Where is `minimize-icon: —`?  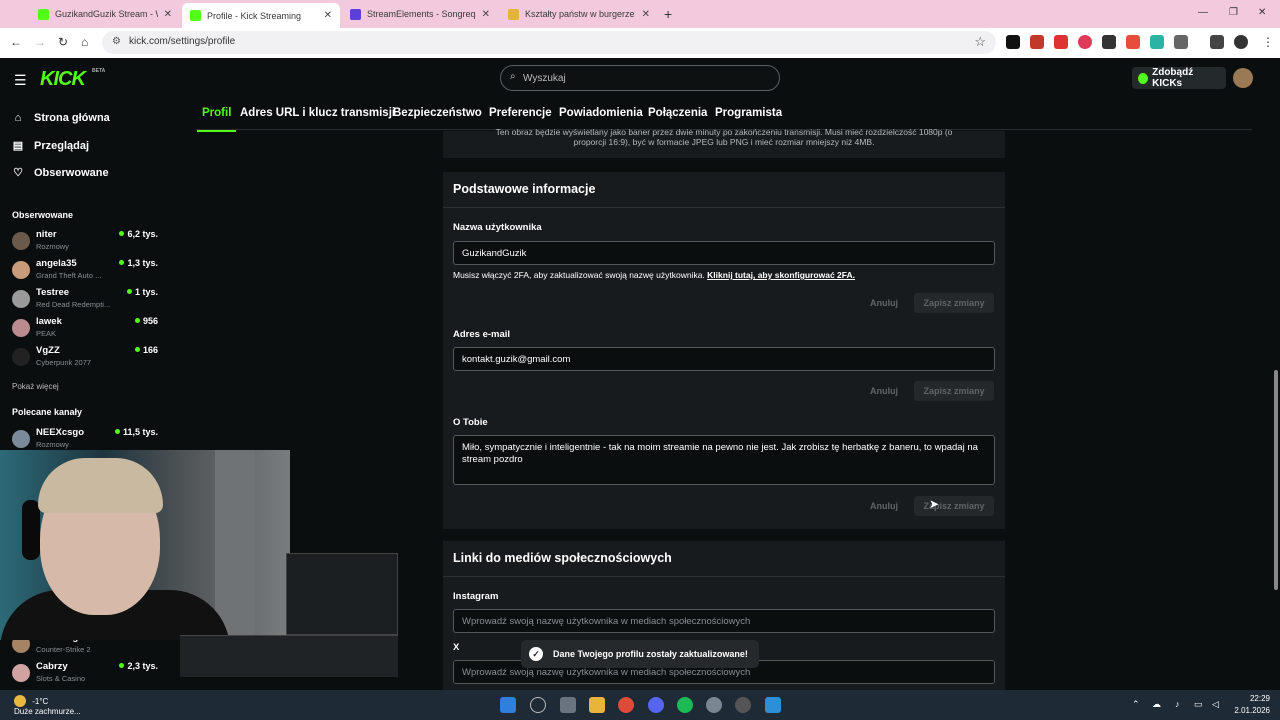 minimize-icon: — is located at coordinates (1203, 12).